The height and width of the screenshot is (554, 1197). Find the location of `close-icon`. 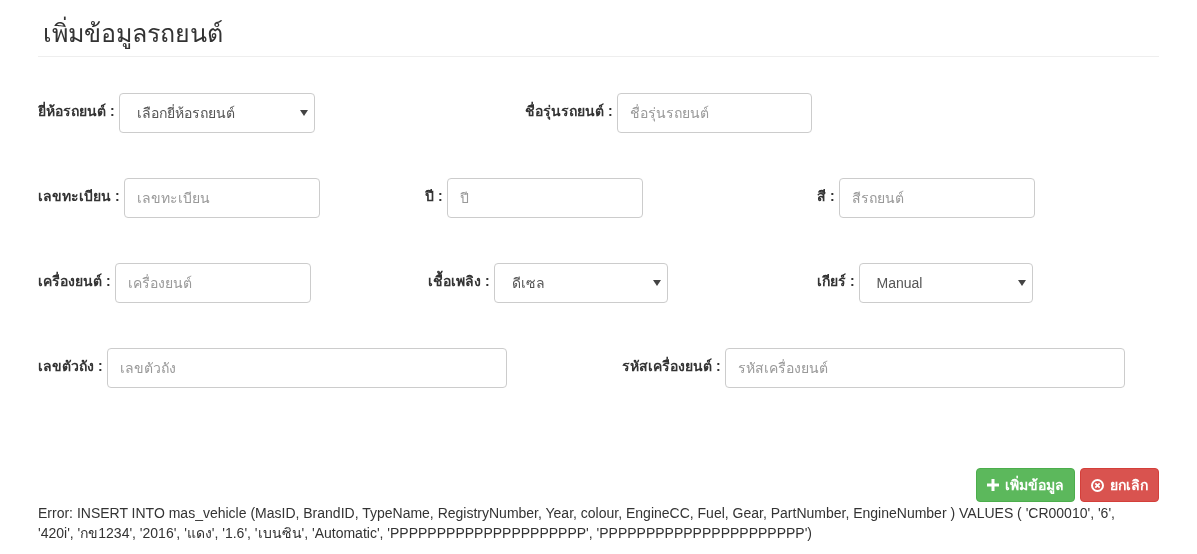

close-icon is located at coordinates (1097, 485).